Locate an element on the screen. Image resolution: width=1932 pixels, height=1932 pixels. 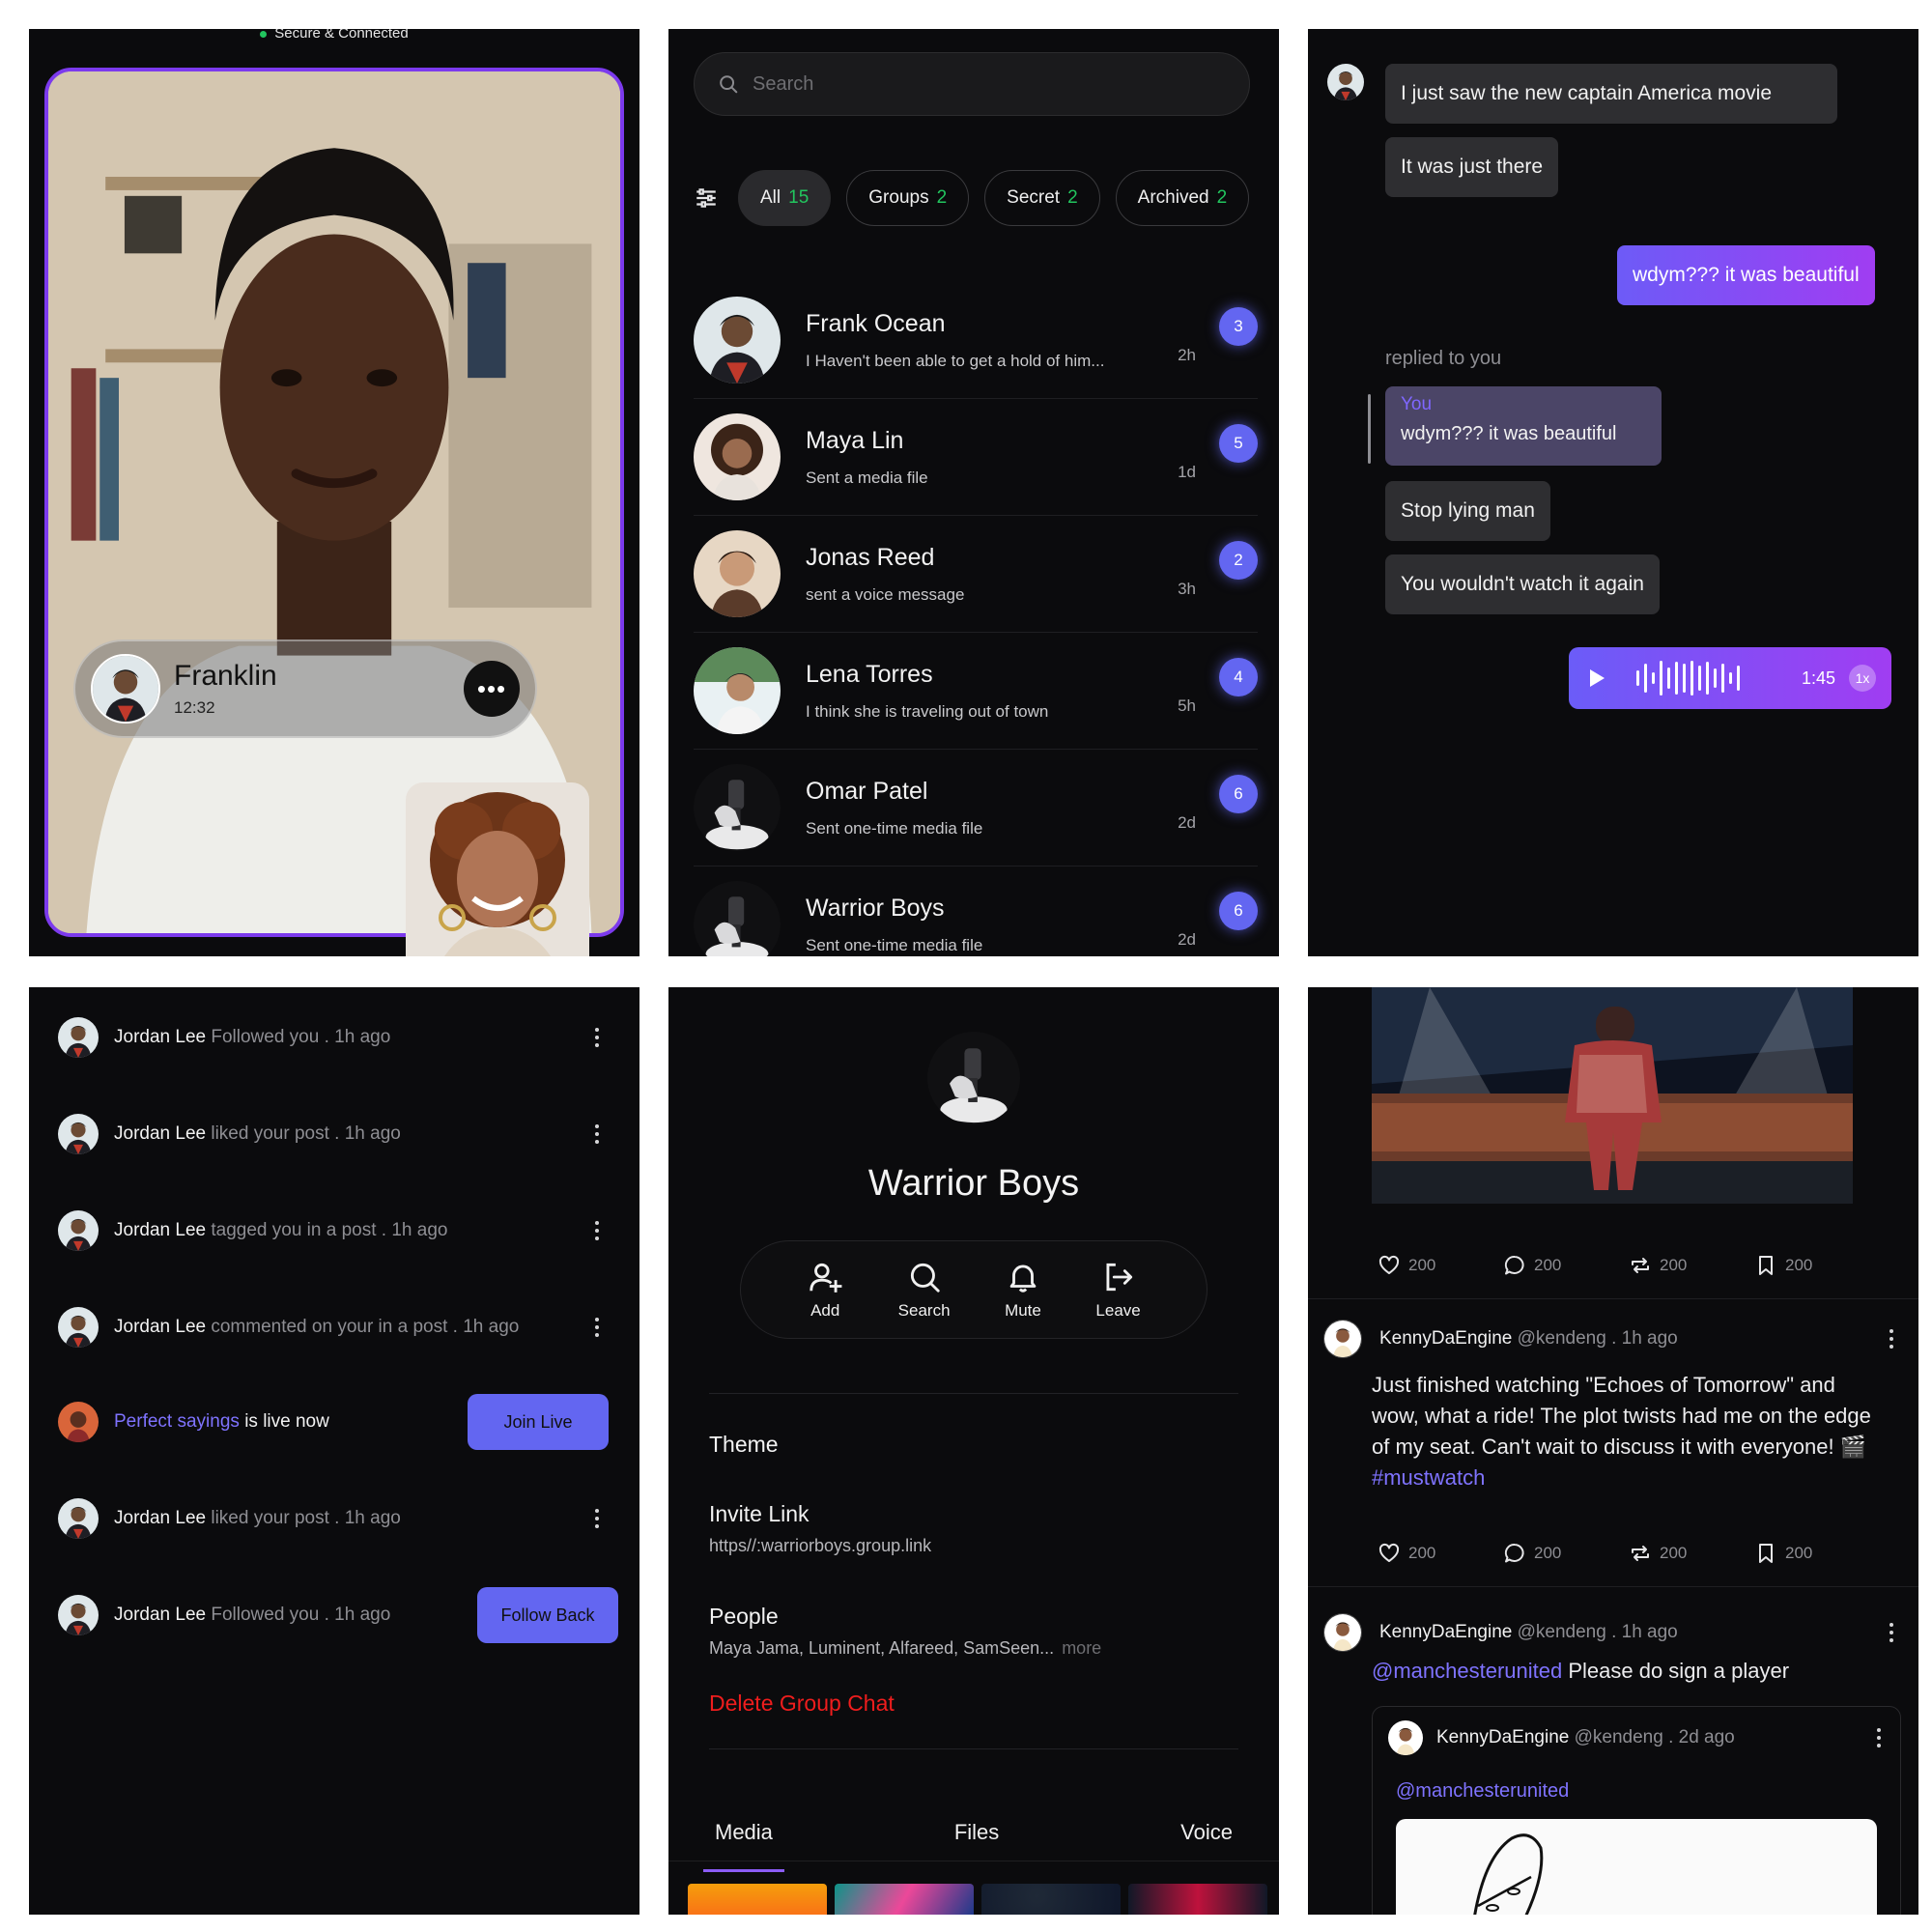
theme-setting: Theme is located at coordinates (744, 1445).